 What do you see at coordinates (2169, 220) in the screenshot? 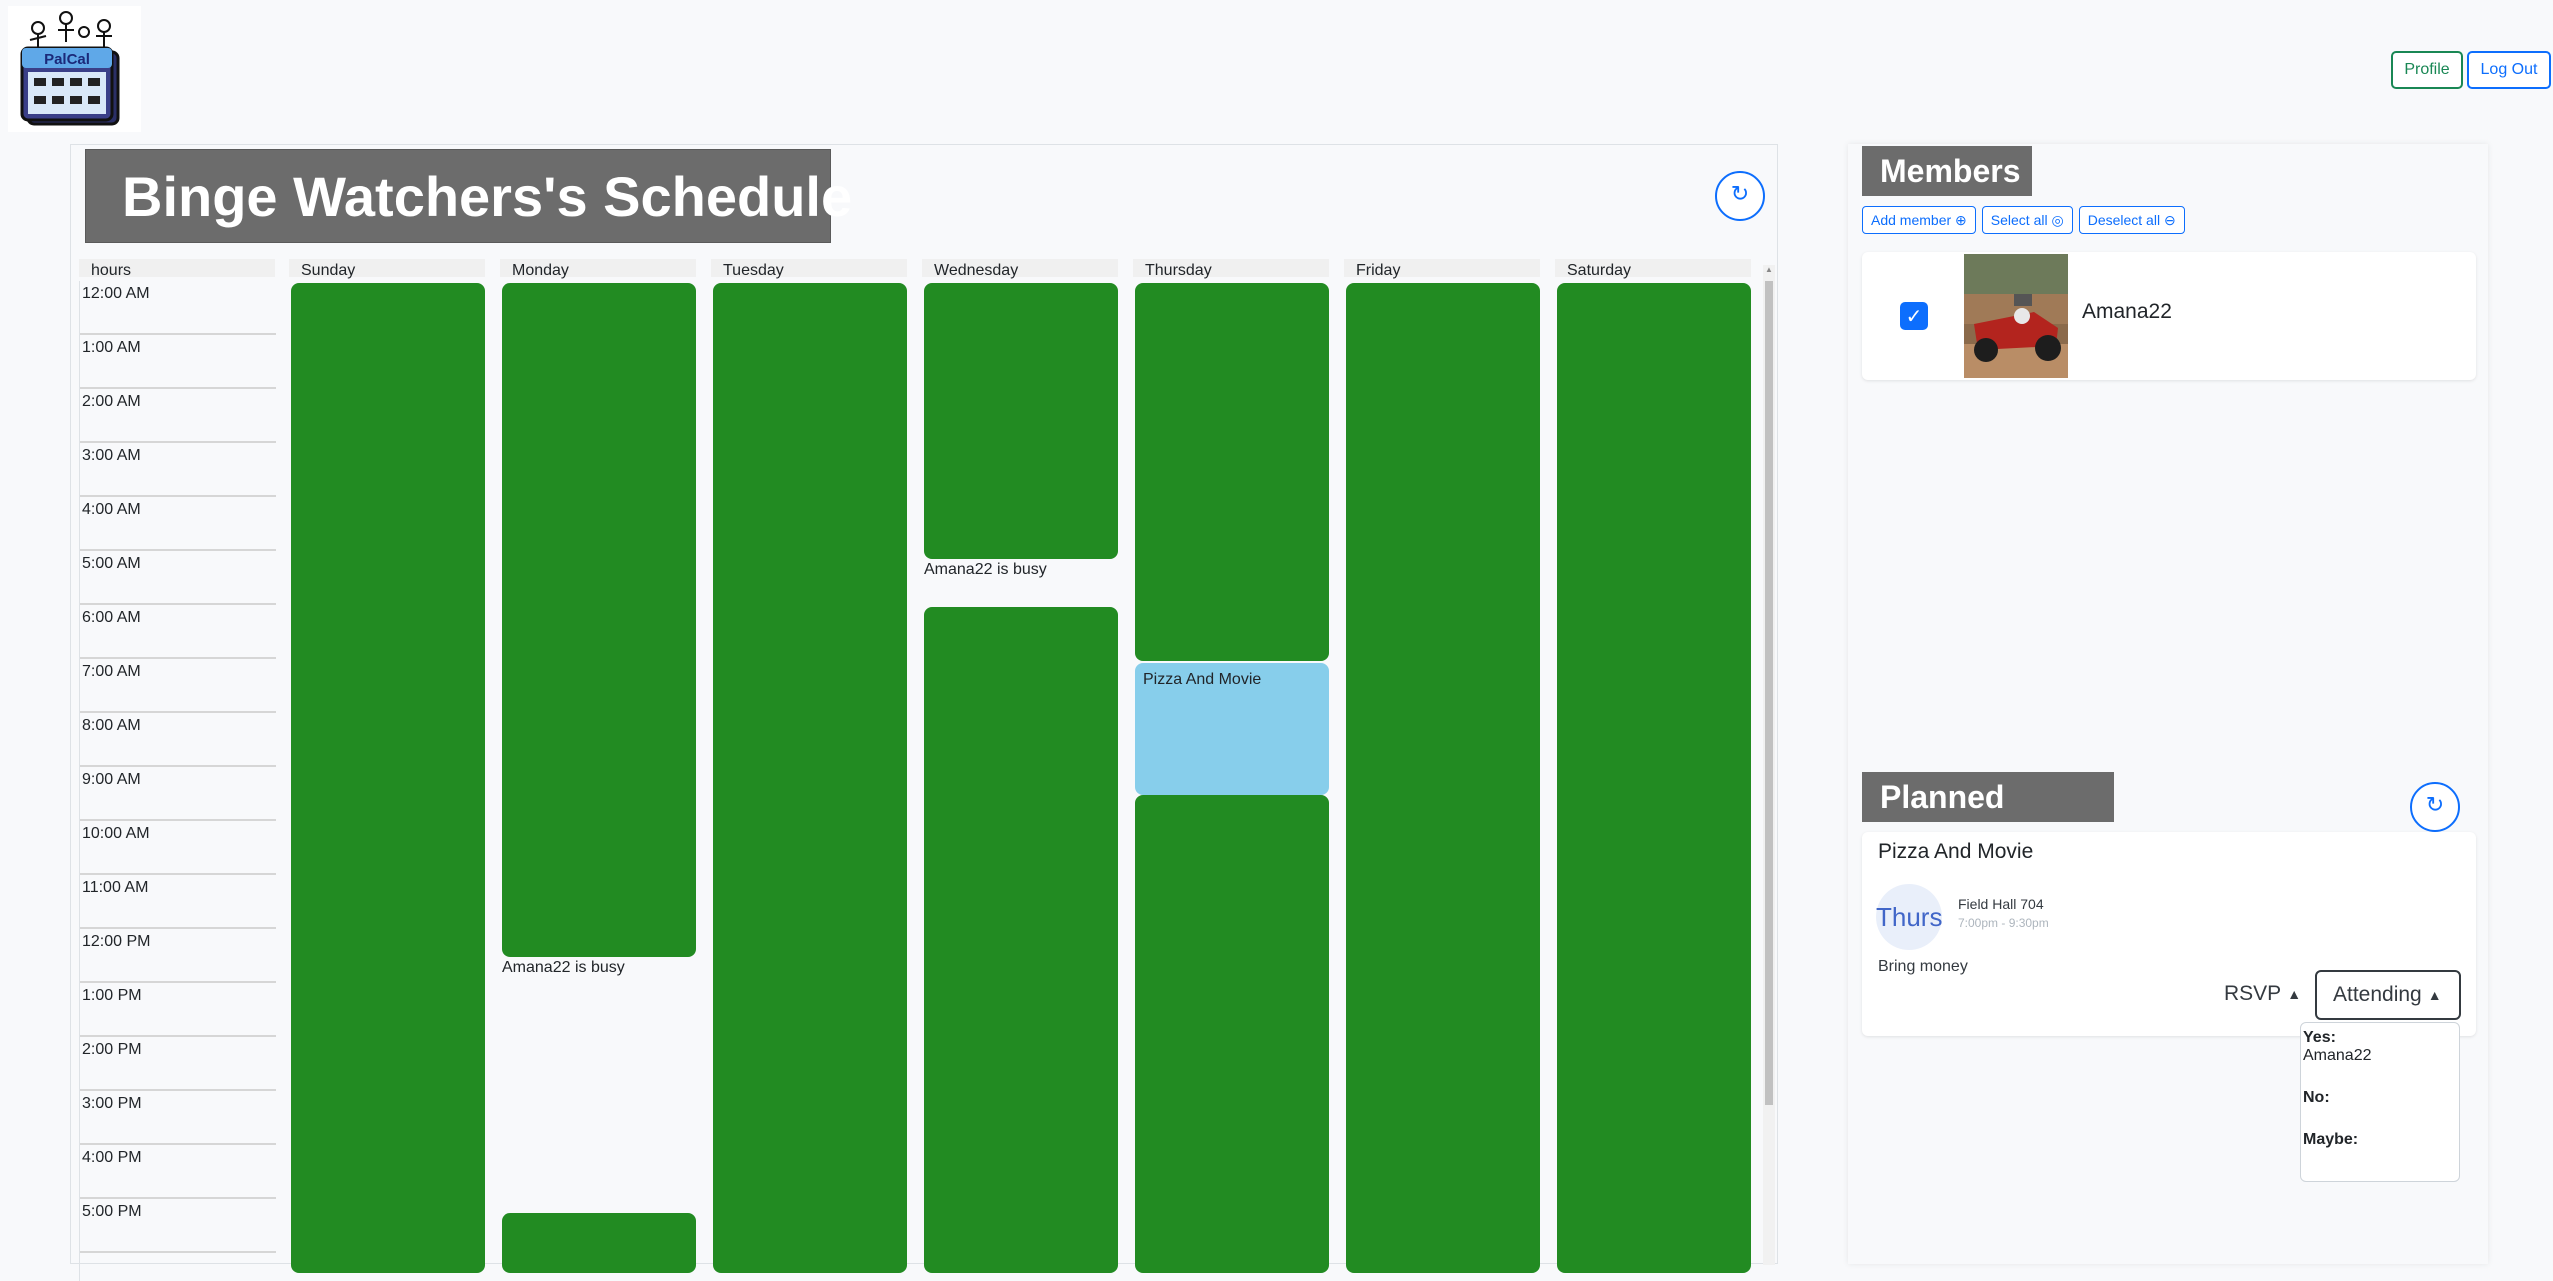
I see `minus-circle-icon: ⊖` at bounding box center [2169, 220].